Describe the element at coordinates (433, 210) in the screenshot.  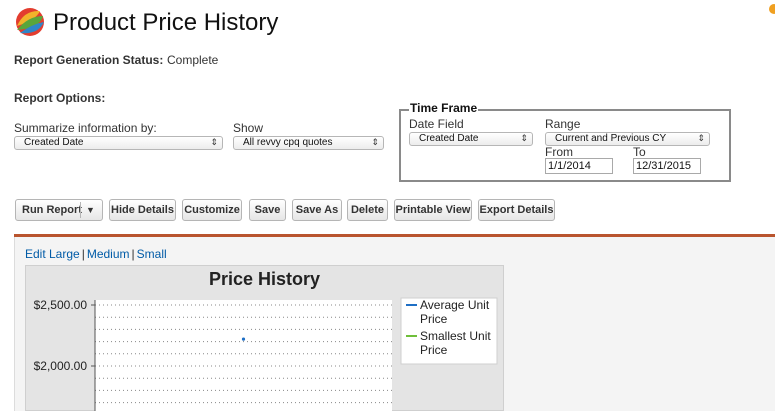
I see `printable-view-button: Printable View` at that location.